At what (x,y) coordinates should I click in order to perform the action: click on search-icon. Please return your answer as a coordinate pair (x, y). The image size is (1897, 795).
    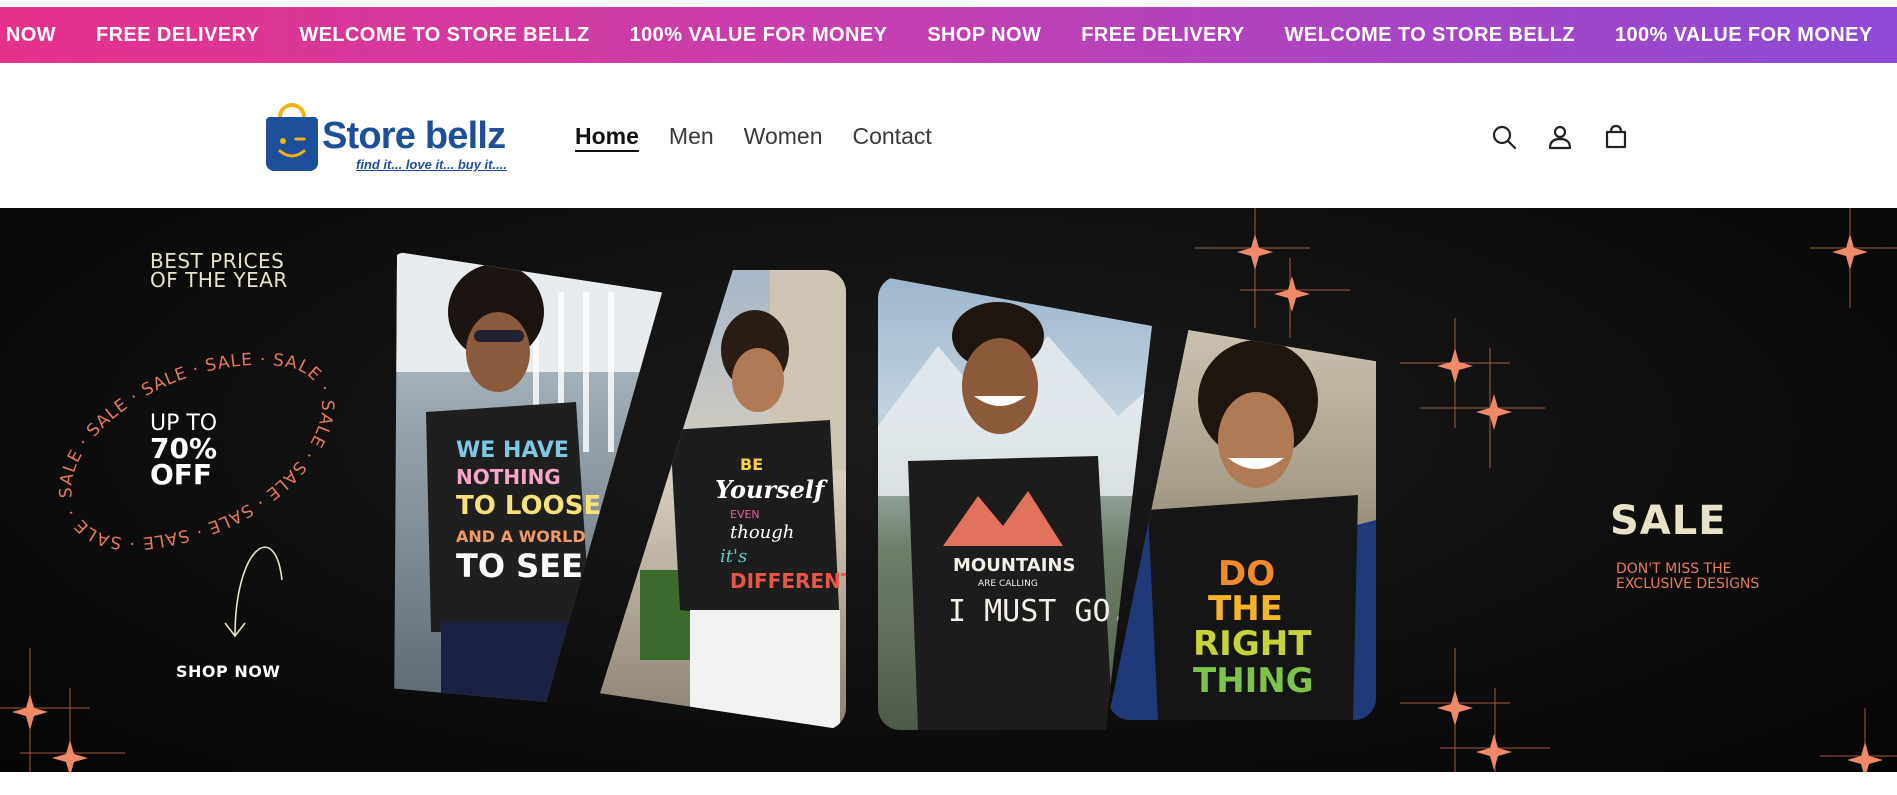
    Looking at the image, I should click on (1504, 137).